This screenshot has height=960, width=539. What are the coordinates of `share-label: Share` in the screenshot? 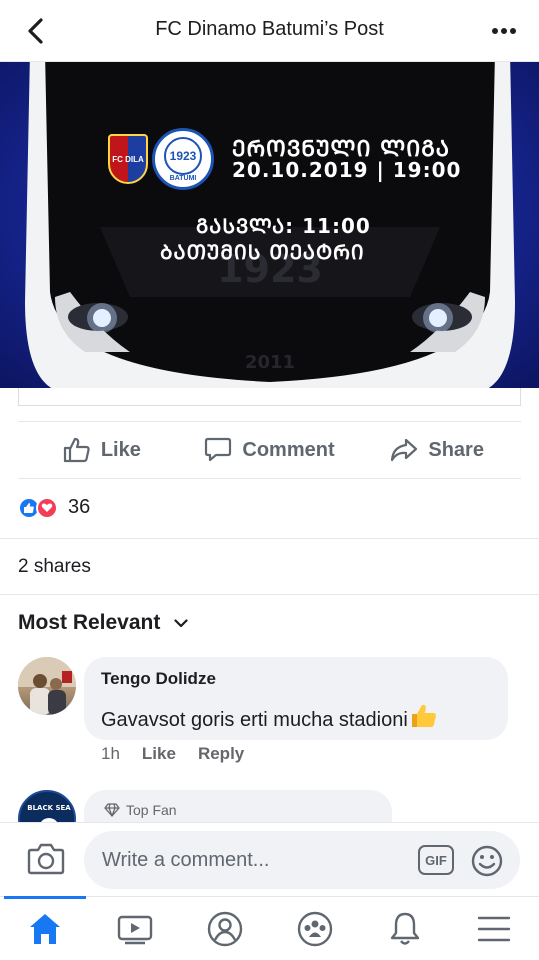 It's located at (456, 449).